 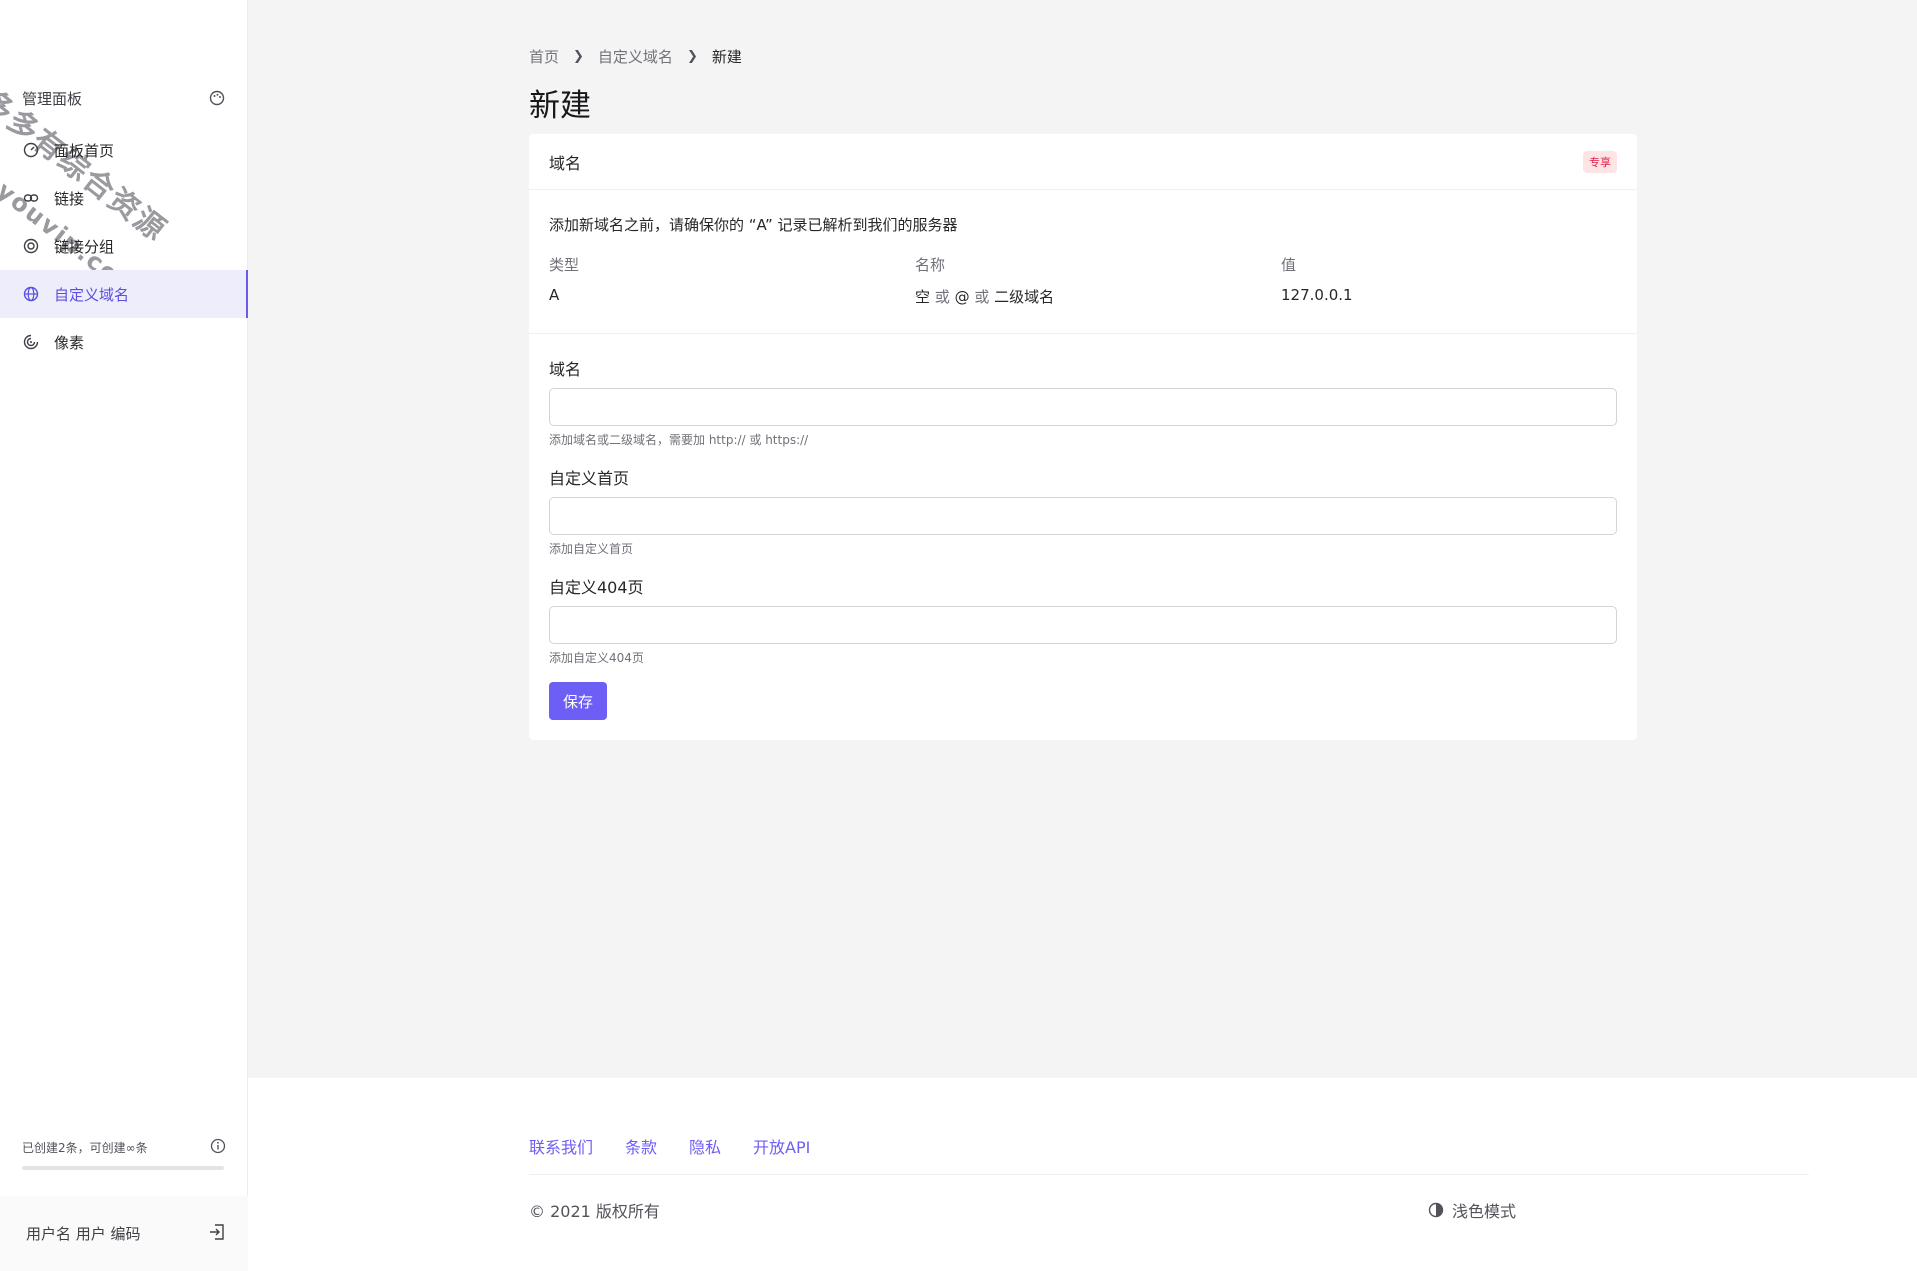 I want to click on sidebar-item-link-groups: 链接分组, so click(x=124, y=246).